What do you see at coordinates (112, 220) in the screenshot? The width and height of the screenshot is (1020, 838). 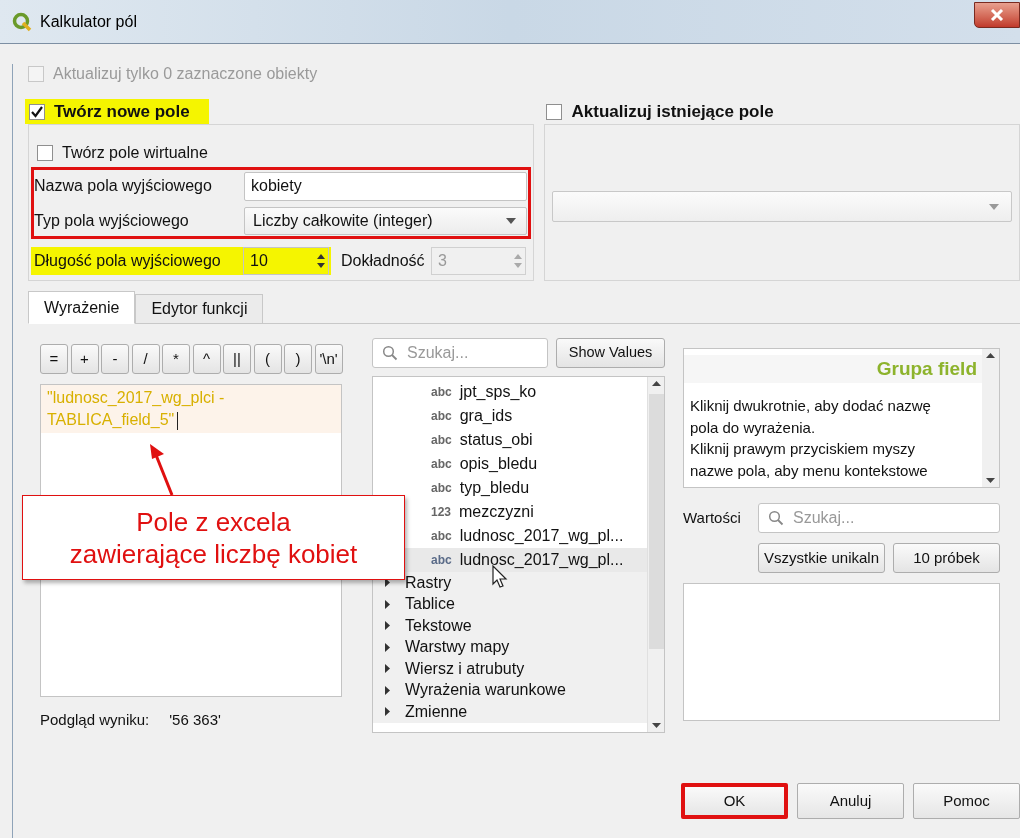 I see `field-label: Typ pola wyjściowego` at bounding box center [112, 220].